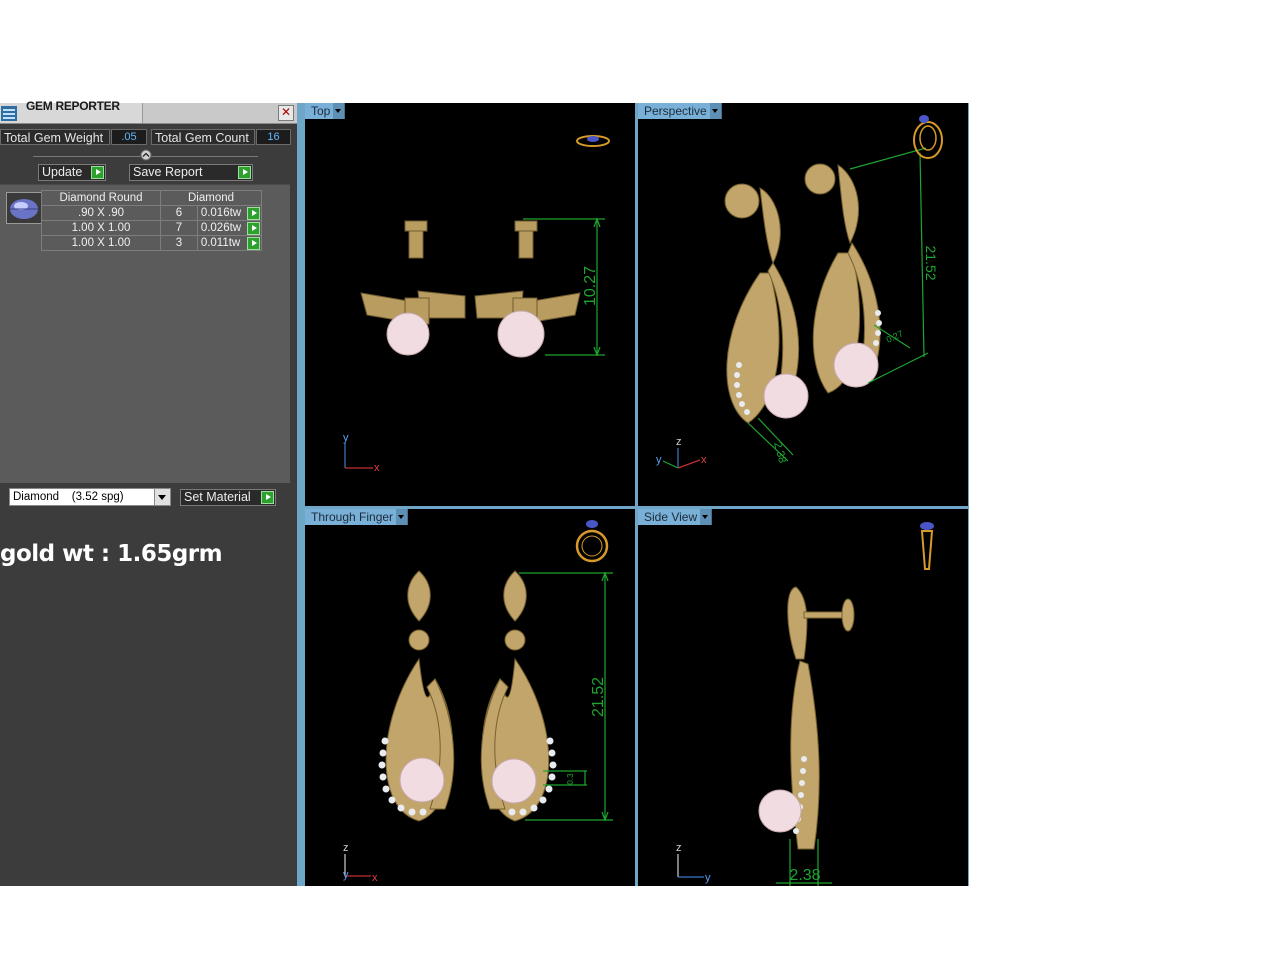 This screenshot has width=1280, height=960. Describe the element at coordinates (101, 213) in the screenshot. I see `gem-size: .90 X .90` at that location.